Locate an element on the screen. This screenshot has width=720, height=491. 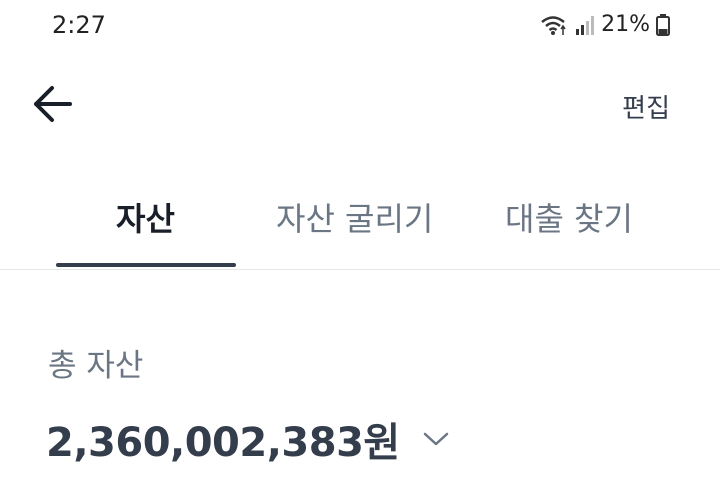
back-button is located at coordinates (56, 106).